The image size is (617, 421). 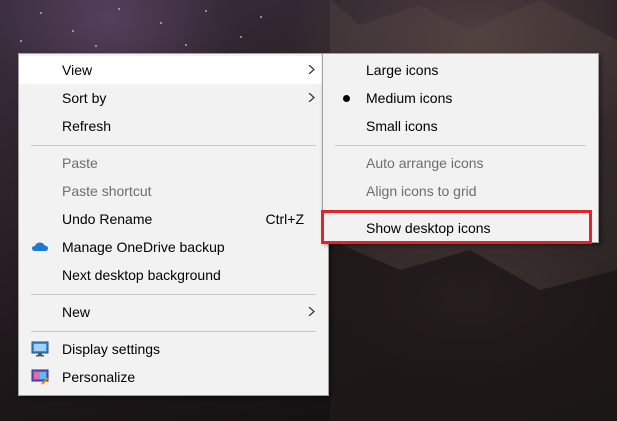 What do you see at coordinates (421, 191) in the screenshot?
I see `menu-item-label: Align icons to grid` at bounding box center [421, 191].